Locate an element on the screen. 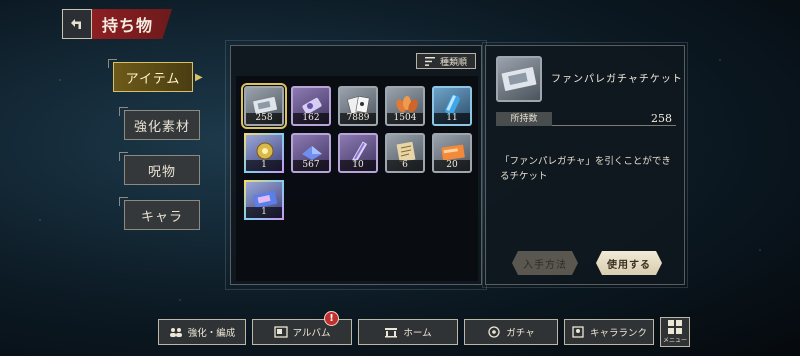 The image size is (800, 356). page-title-bar: 持ち物 is located at coordinates (132, 24).